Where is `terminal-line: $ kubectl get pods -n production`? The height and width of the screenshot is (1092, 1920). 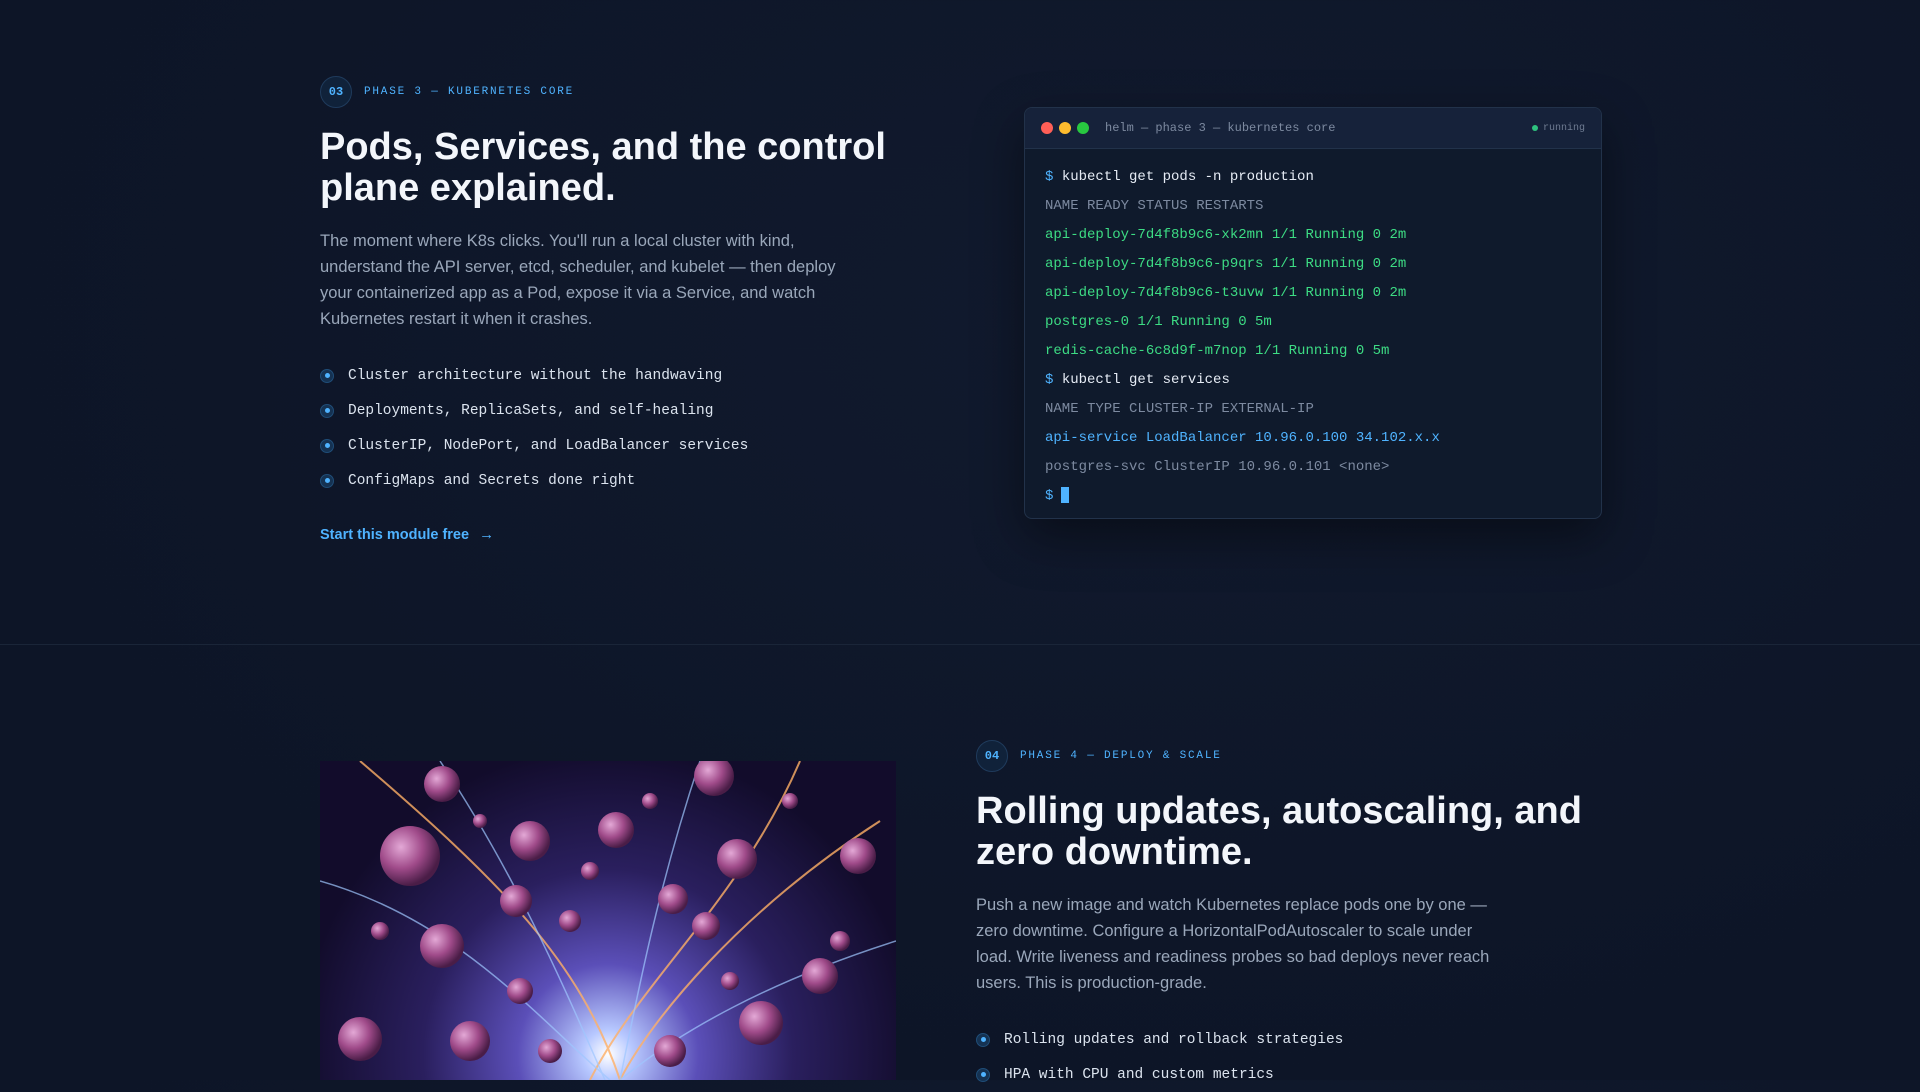 terminal-line: $ kubectl get pods -n production is located at coordinates (1313, 177).